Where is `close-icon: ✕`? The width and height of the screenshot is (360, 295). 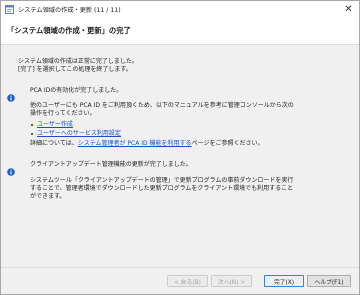
close-icon: ✕ is located at coordinates (348, 9).